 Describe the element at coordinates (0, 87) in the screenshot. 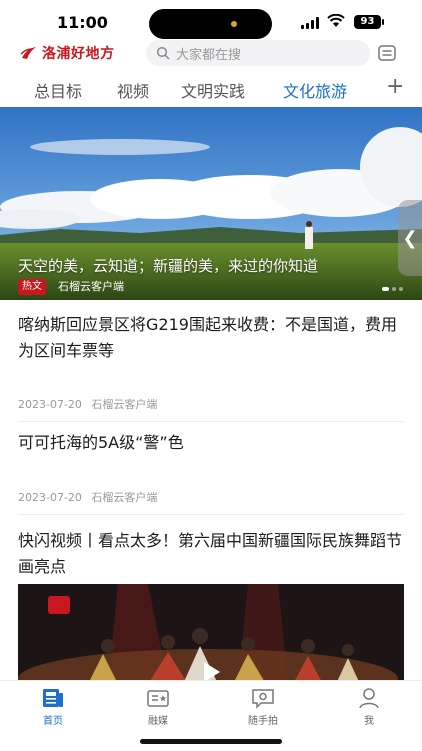

I see `tab-partial: |` at that location.